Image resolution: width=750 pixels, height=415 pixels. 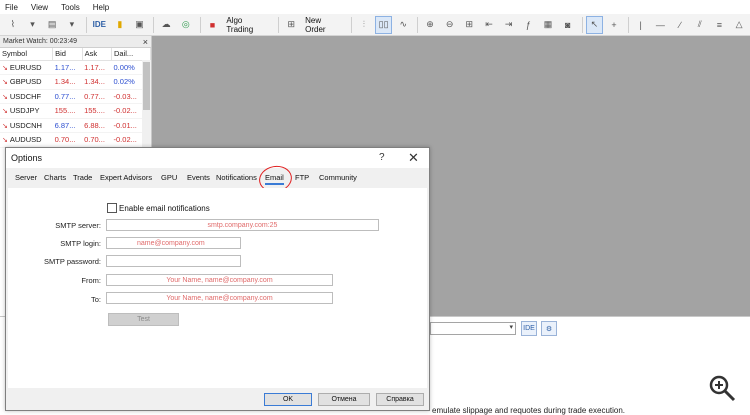 I want to click on globe-icon: ◎, so click(x=186, y=25).